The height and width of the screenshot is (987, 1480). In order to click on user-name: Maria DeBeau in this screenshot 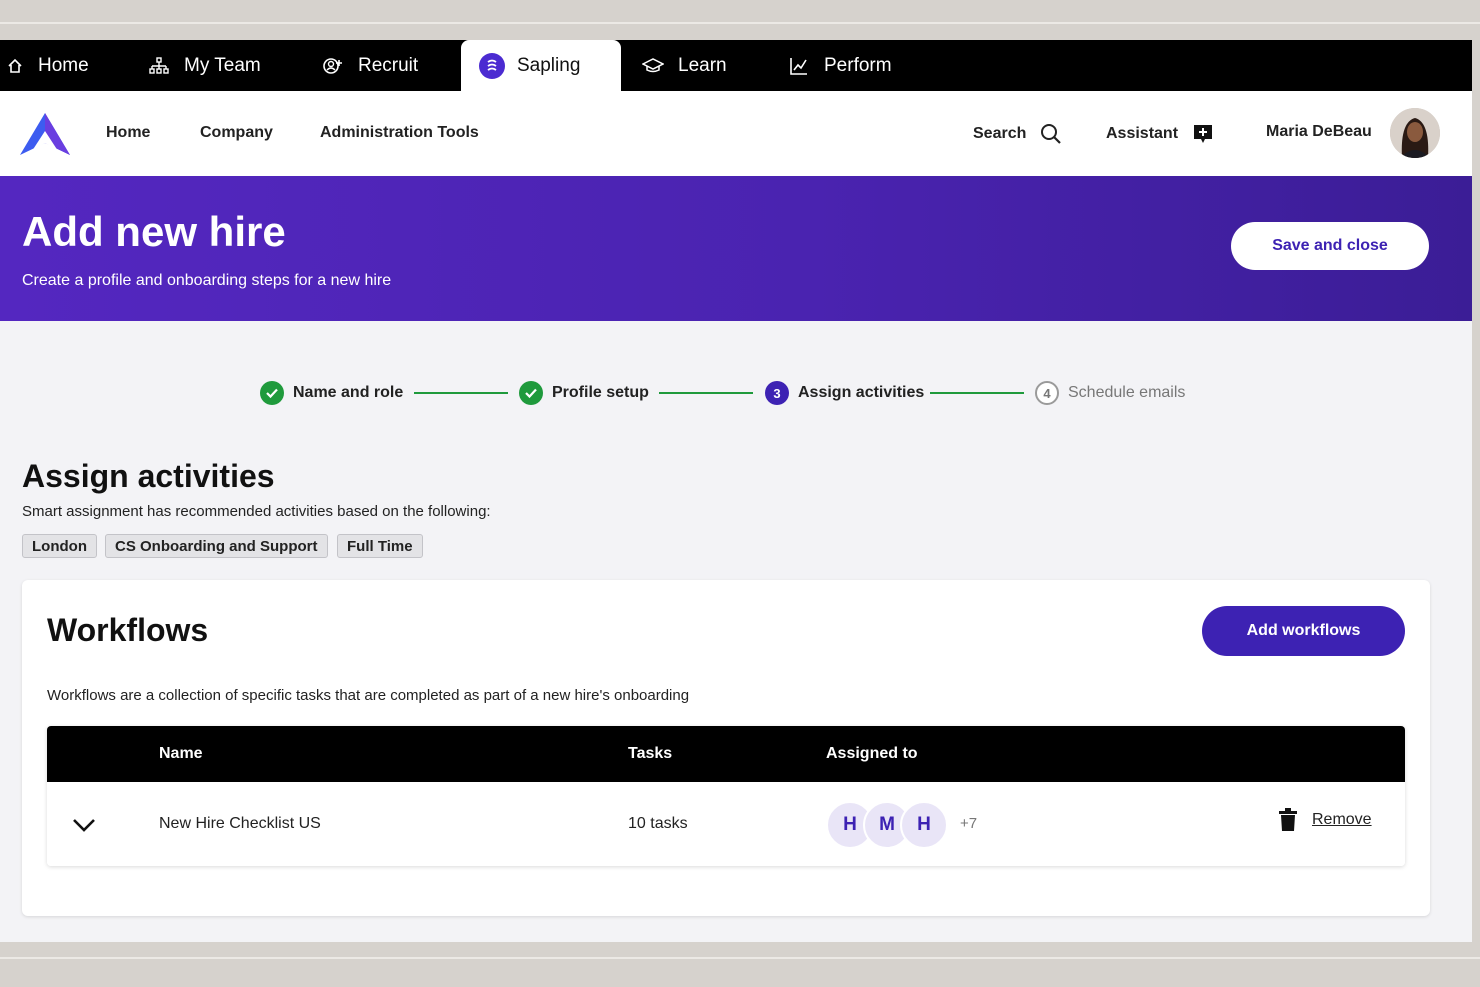, I will do `click(1319, 132)`.